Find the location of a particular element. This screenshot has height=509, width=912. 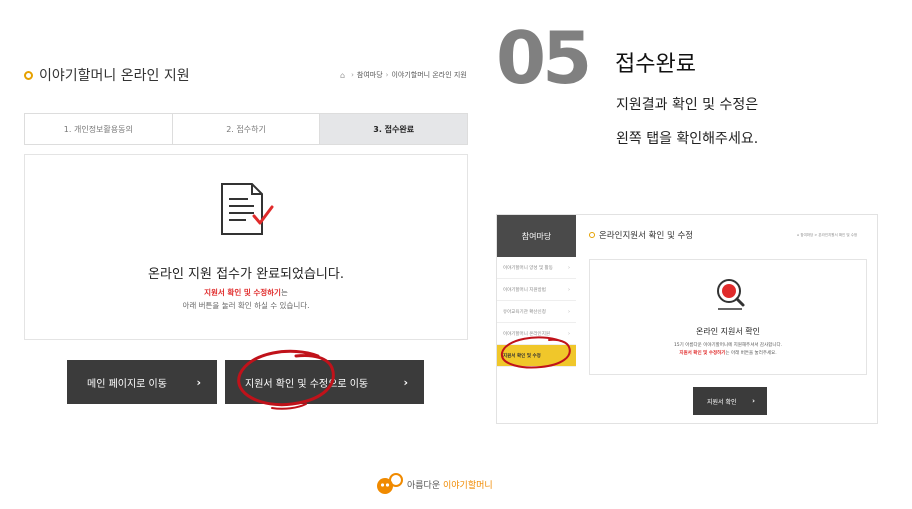

preview-message: 온라인 지원서 확인 is located at coordinates (728, 331).